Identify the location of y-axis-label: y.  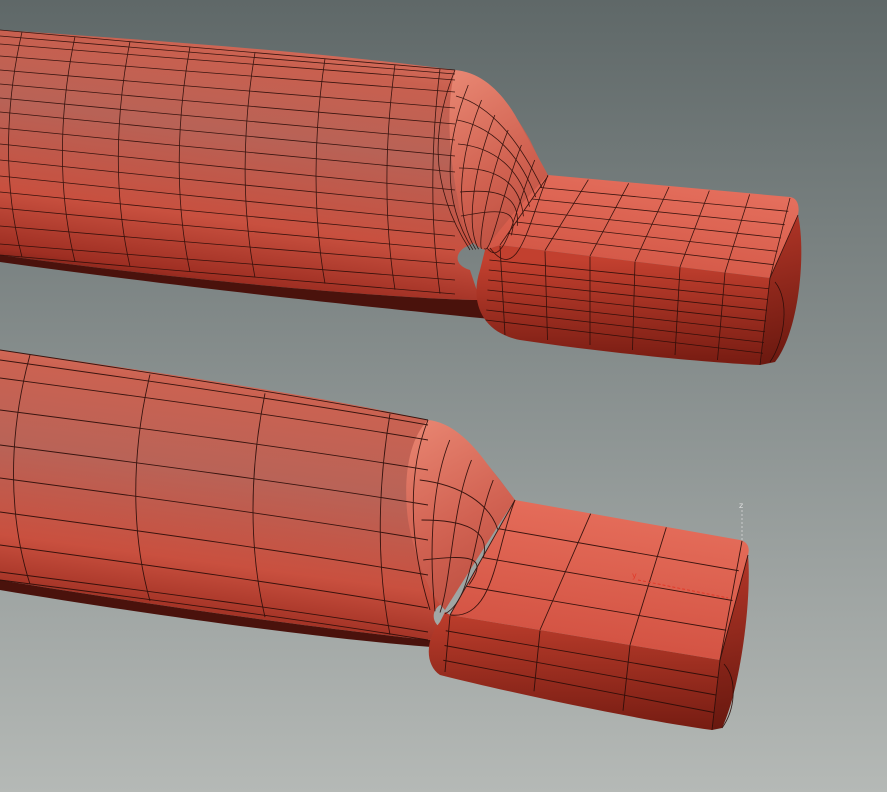
(634, 575).